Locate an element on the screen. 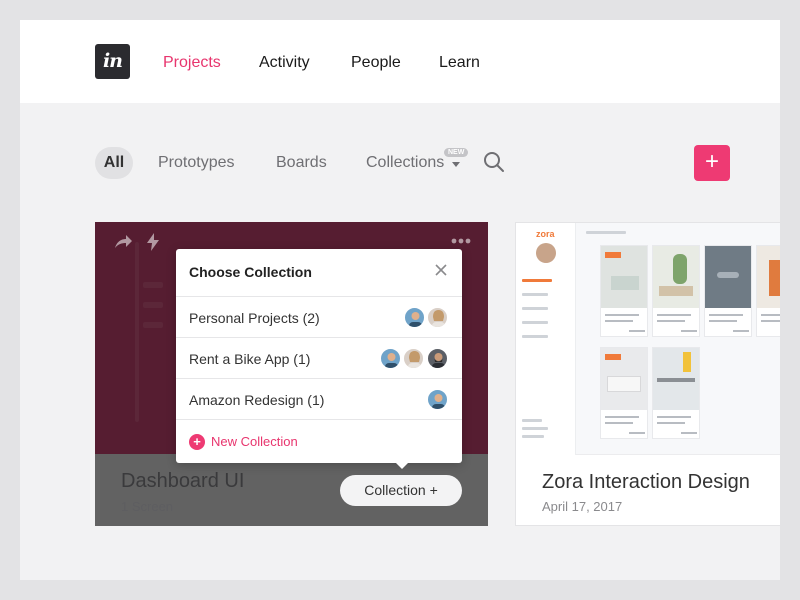 This screenshot has height=600, width=800. collection-item-personal-projects: Personal Projects (2) is located at coordinates (319, 316).